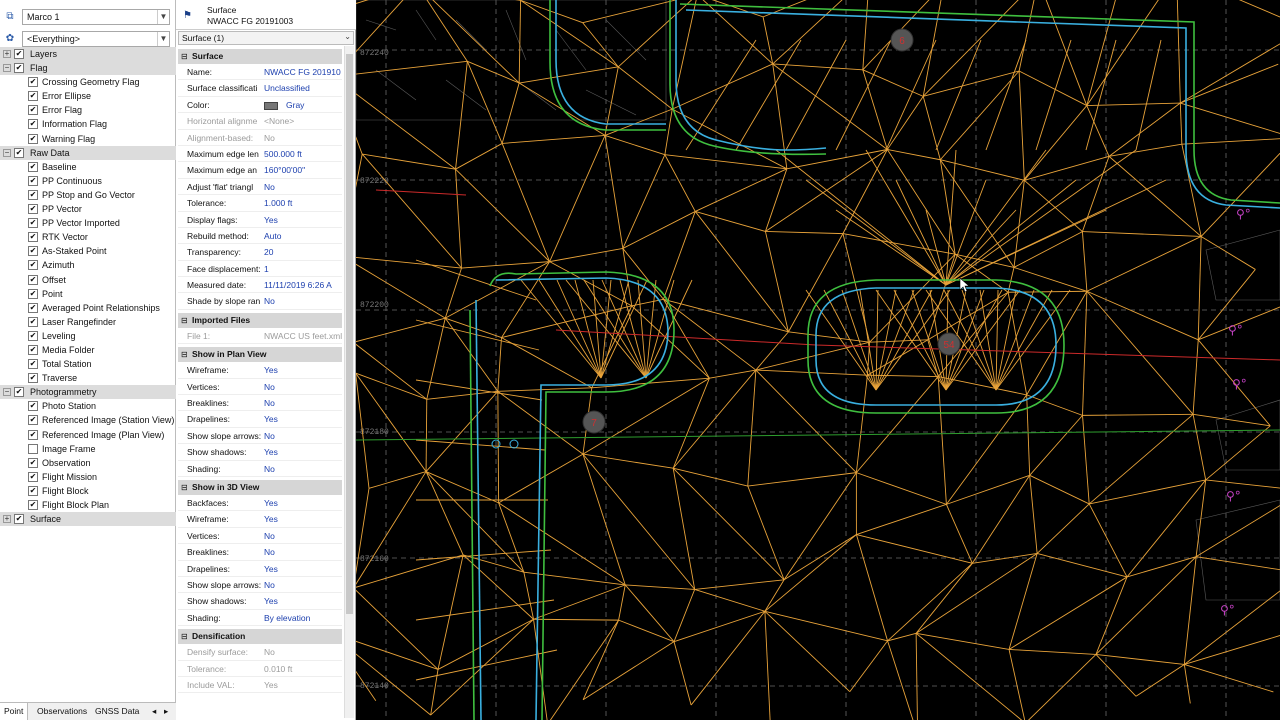 The width and height of the screenshot is (1280, 720). I want to click on visibility-checkbox, so click(33, 448).